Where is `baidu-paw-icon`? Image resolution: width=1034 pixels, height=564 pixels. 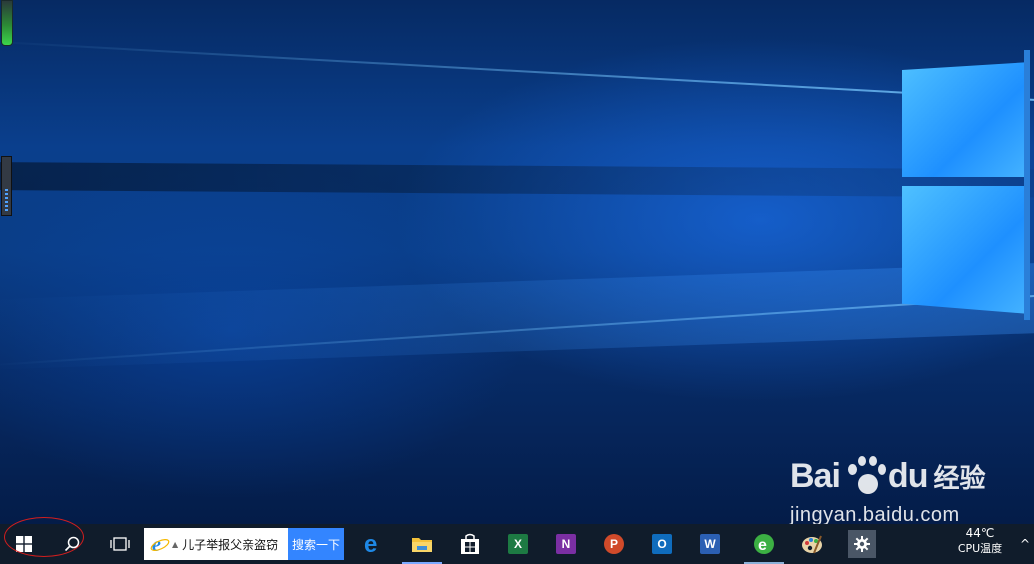 baidu-paw-icon is located at coordinates (864, 476).